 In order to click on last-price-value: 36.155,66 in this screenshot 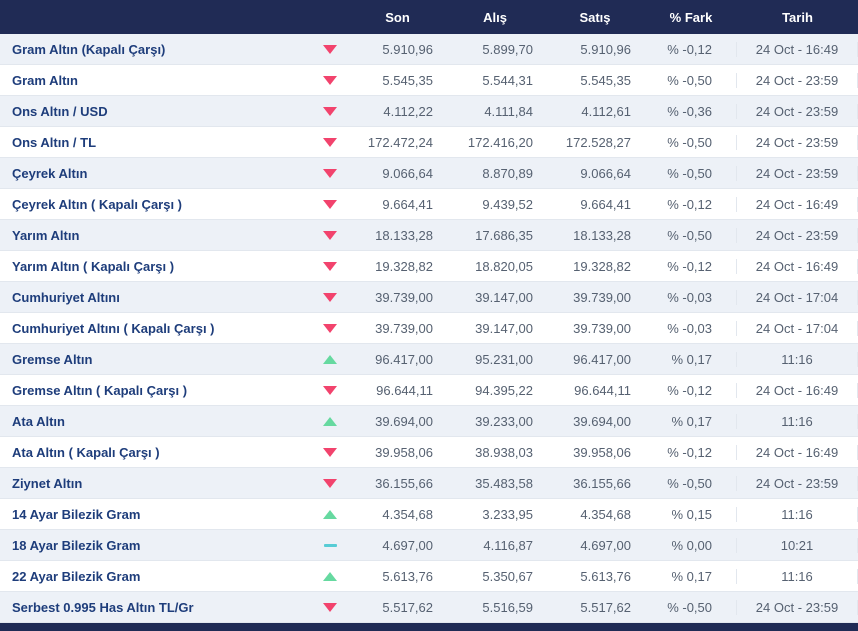, I will do `click(404, 483)`.